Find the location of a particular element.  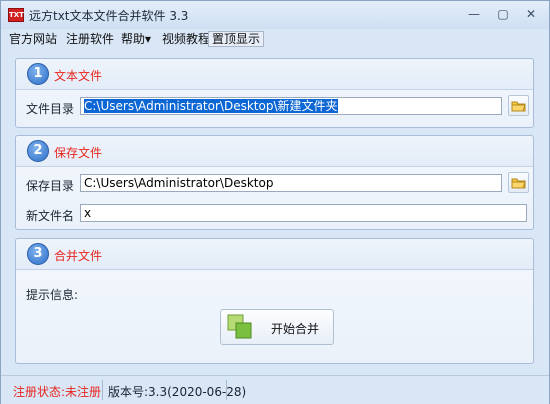

step-3-badge: 3 is located at coordinates (38, 254).